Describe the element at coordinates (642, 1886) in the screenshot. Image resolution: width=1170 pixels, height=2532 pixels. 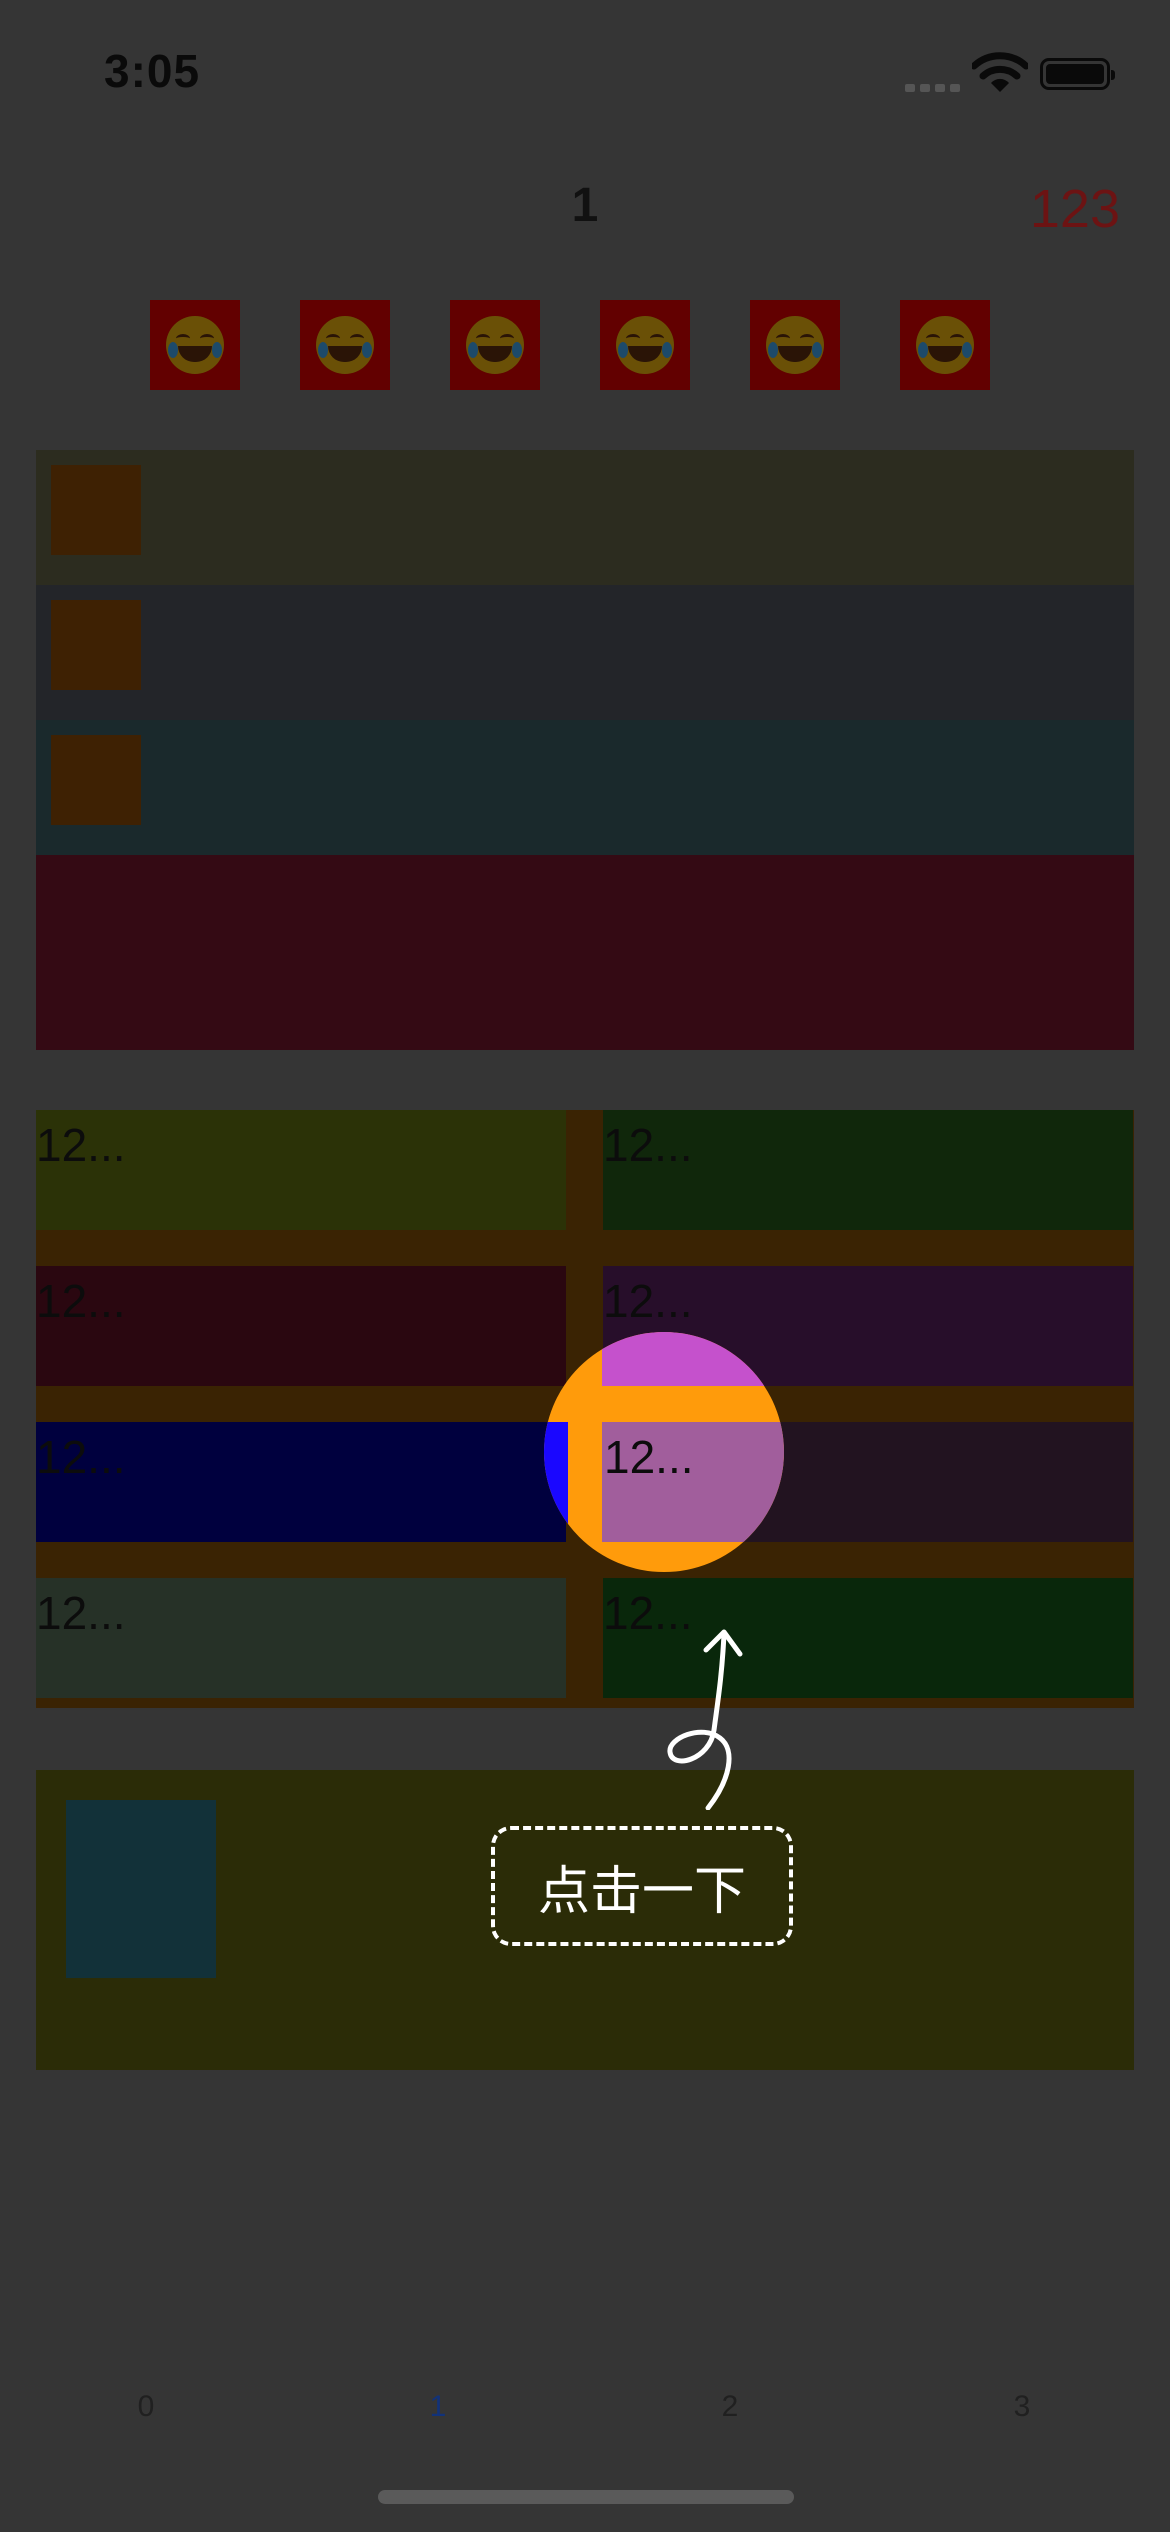
I see `tap-hint-label: 点击一下` at that location.